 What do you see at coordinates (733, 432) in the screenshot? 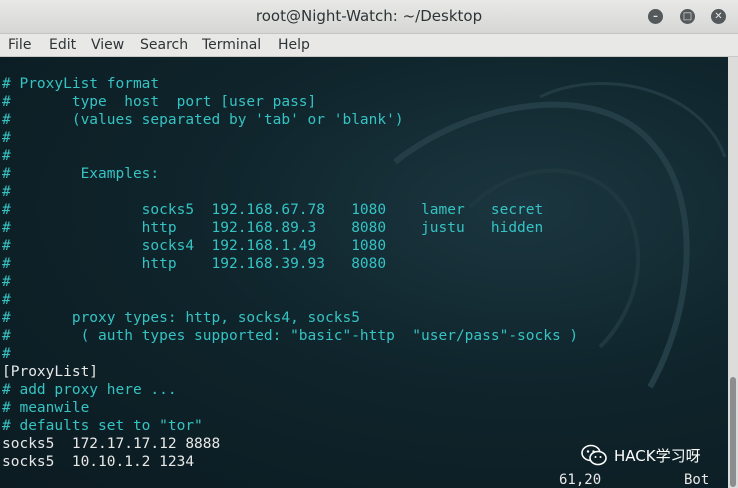
I see `scrollbar-thumb` at bounding box center [733, 432].